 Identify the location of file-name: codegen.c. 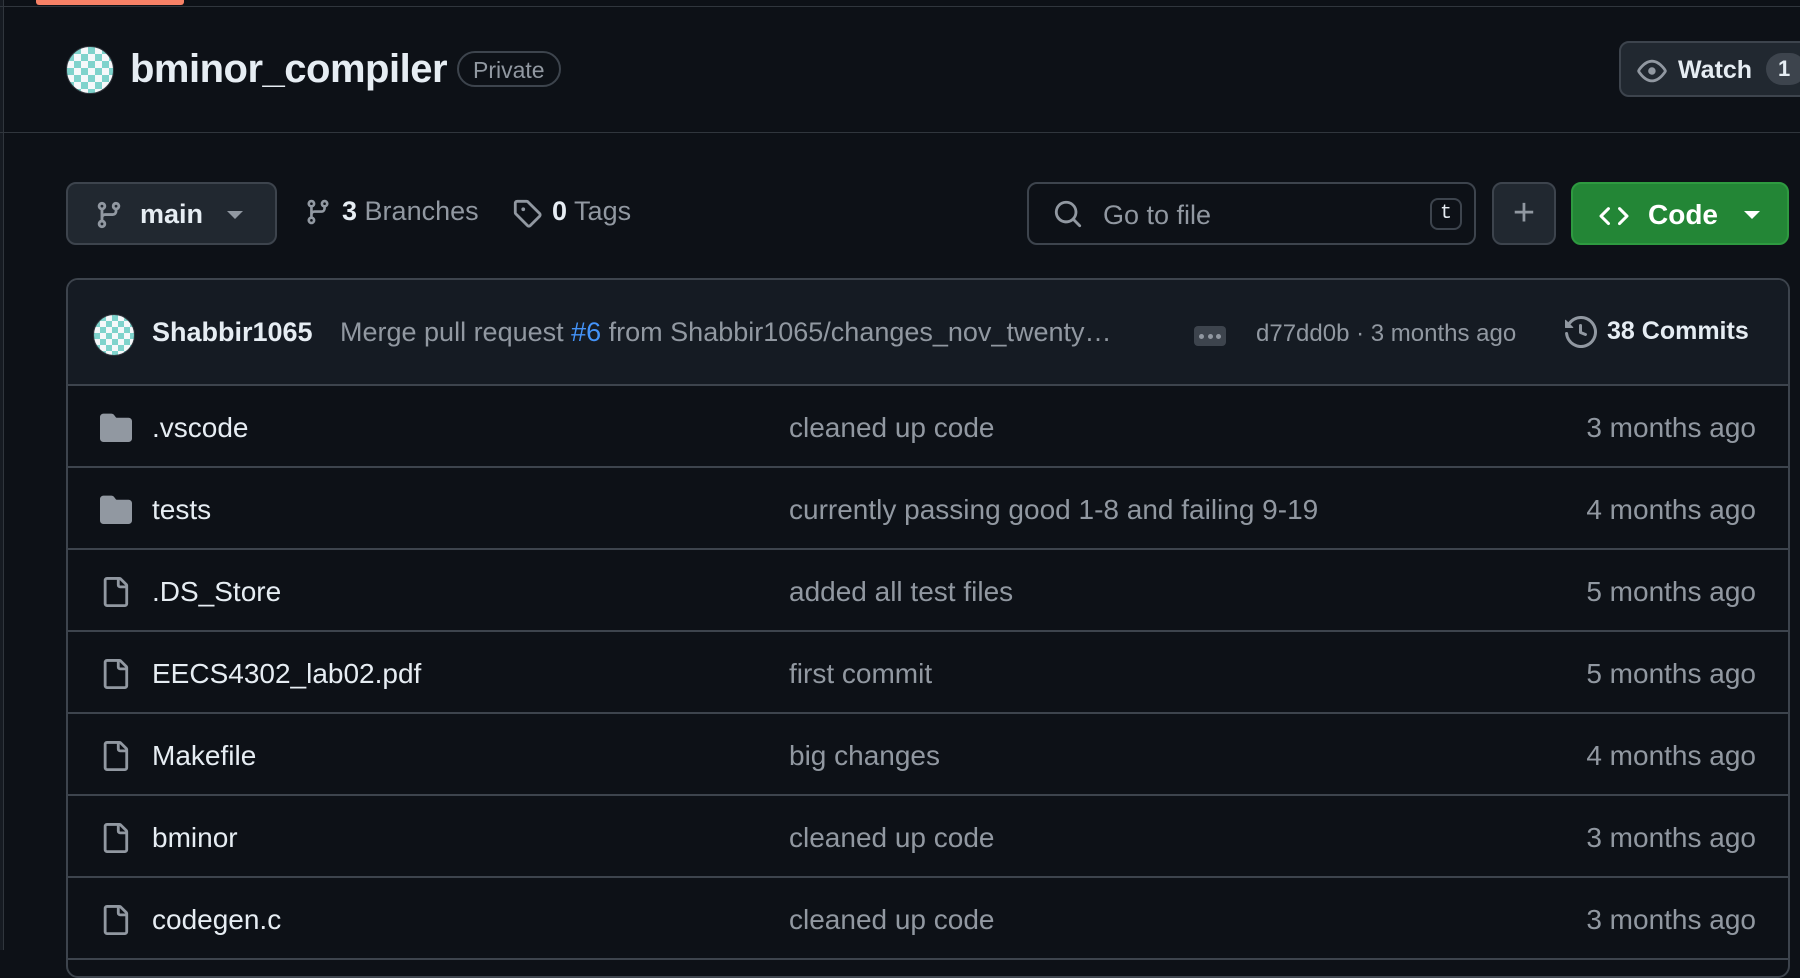
(216, 920).